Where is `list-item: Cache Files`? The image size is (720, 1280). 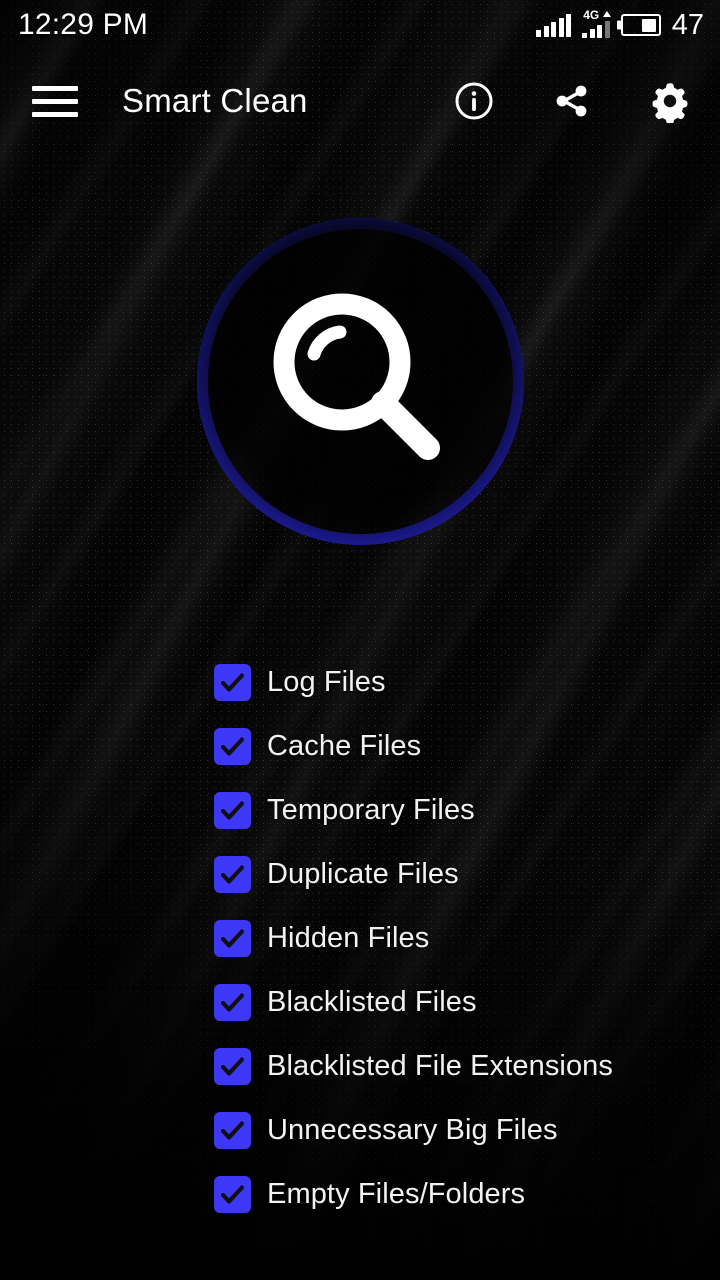 list-item: Cache Files is located at coordinates (360, 746).